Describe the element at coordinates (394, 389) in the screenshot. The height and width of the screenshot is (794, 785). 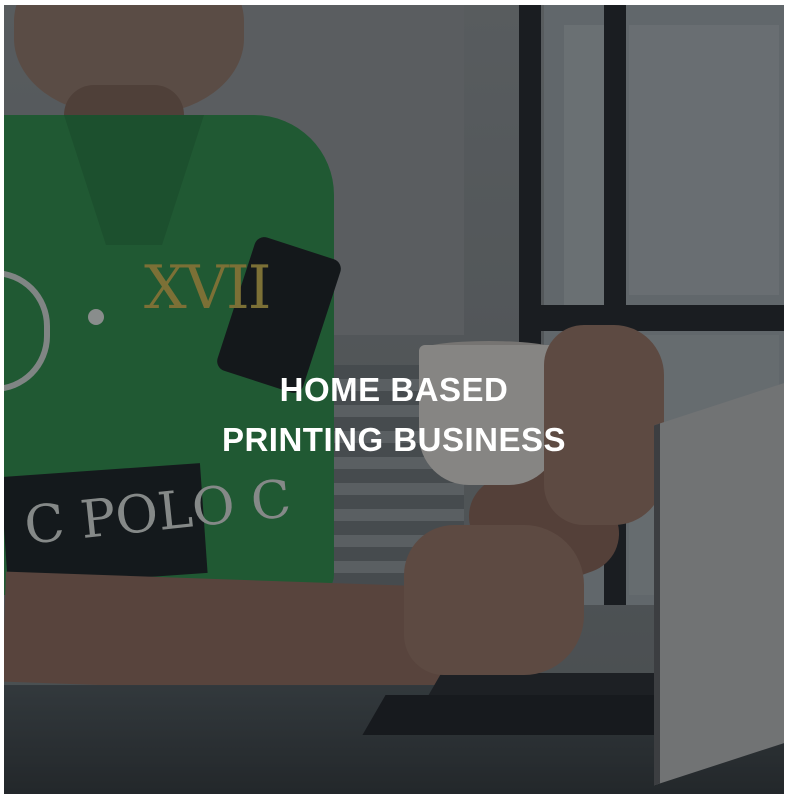
I see `headline-line-1: HOME BASED` at that location.